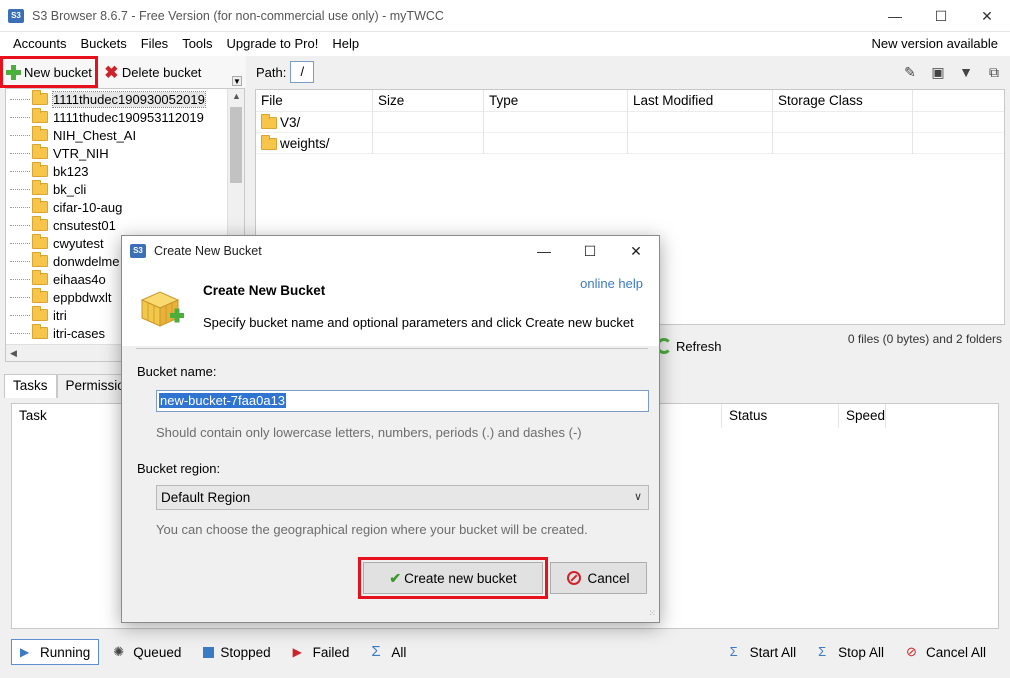  What do you see at coordinates (271, 72) in the screenshot?
I see `path-label: Path:` at bounding box center [271, 72].